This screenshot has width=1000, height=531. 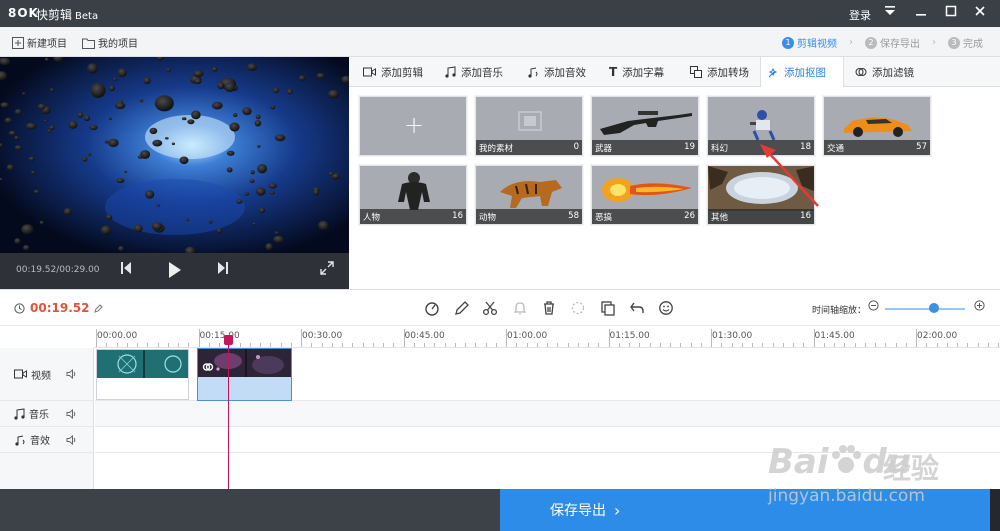 What do you see at coordinates (873, 307) in the screenshot?
I see `zoom-out-icon` at bounding box center [873, 307].